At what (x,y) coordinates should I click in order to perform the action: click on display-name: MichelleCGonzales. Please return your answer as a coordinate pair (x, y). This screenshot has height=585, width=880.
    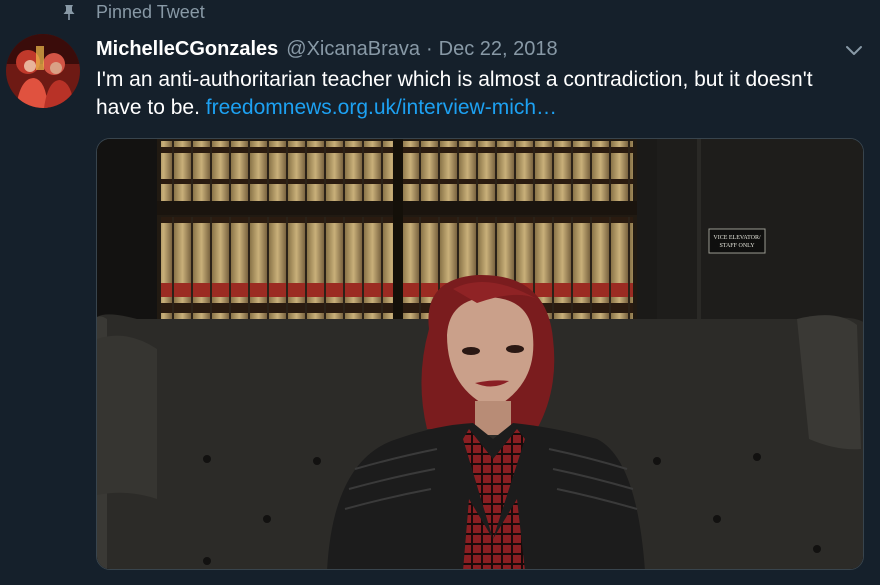
    Looking at the image, I should click on (187, 49).